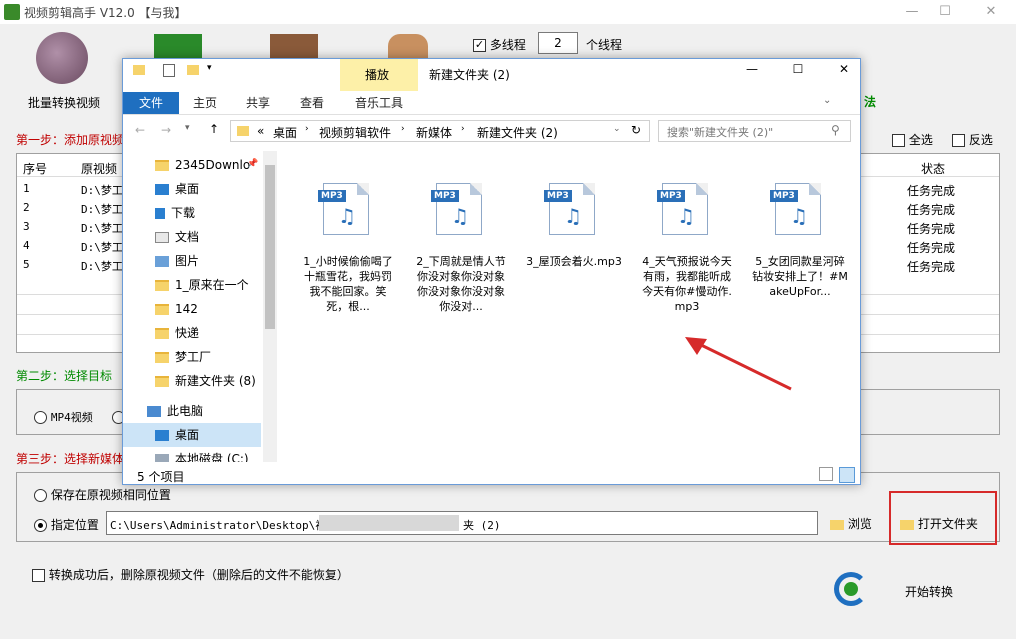  What do you see at coordinates (933, 168) in the screenshot?
I see `col-header-status: 状态` at bounding box center [933, 168].